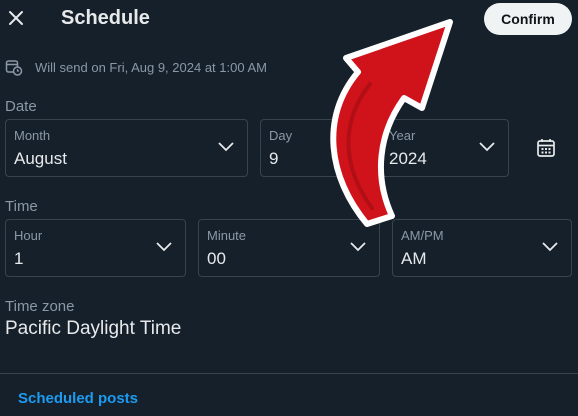 Image resolution: width=578 pixels, height=416 pixels. What do you see at coordinates (227, 235) in the screenshot?
I see `minute-label: Minute` at bounding box center [227, 235].